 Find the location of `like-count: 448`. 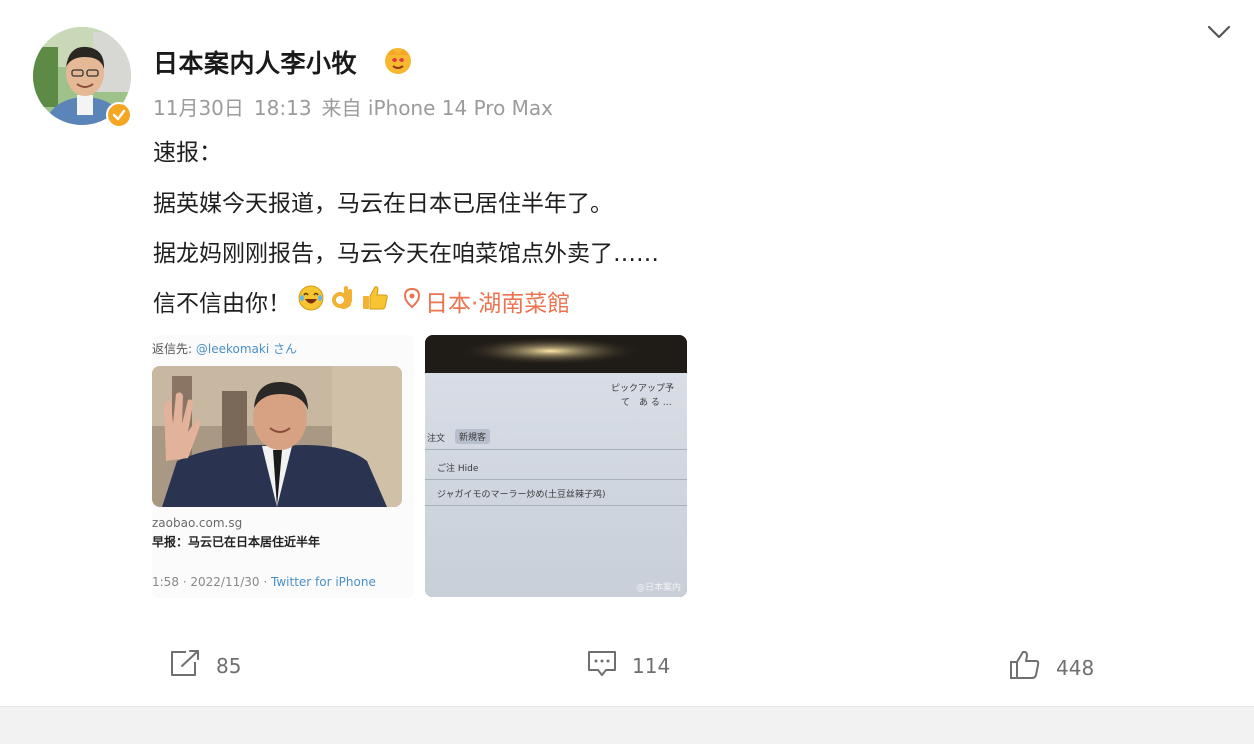

like-count: 448 is located at coordinates (1075, 667).